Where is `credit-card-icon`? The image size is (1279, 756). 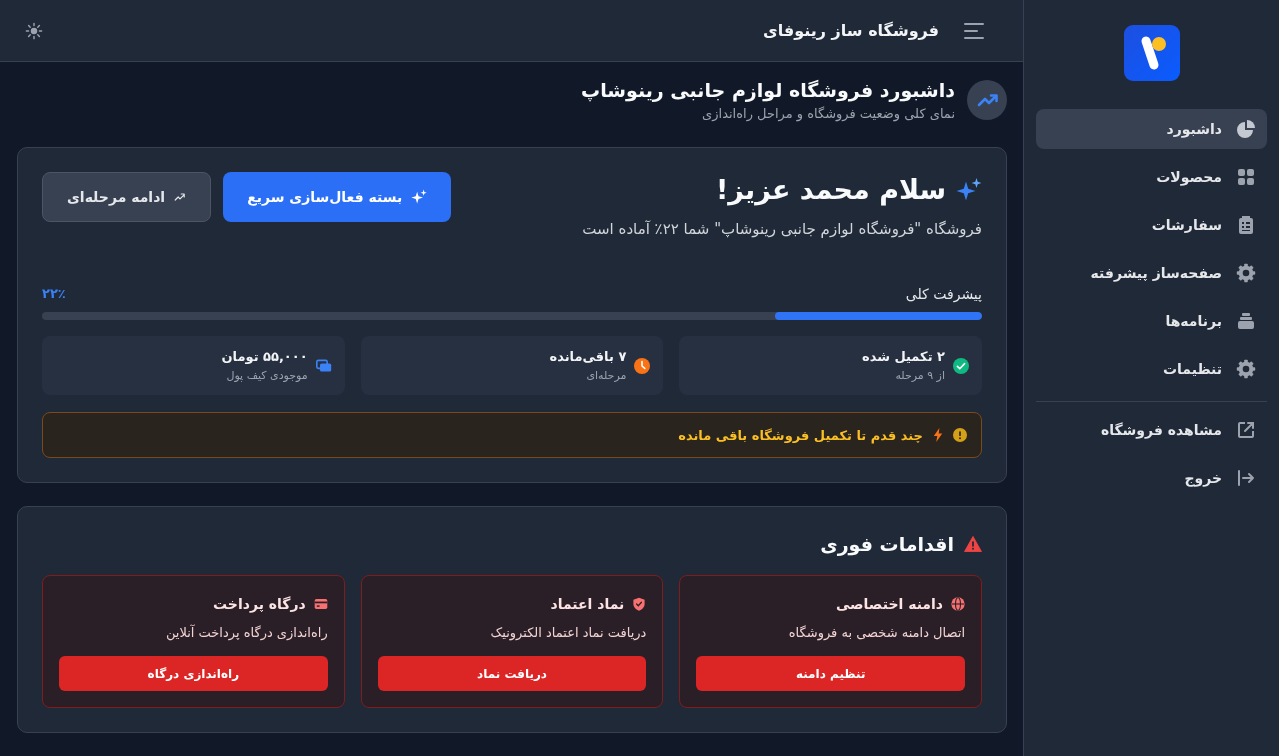
credit-card-icon is located at coordinates (320, 604).